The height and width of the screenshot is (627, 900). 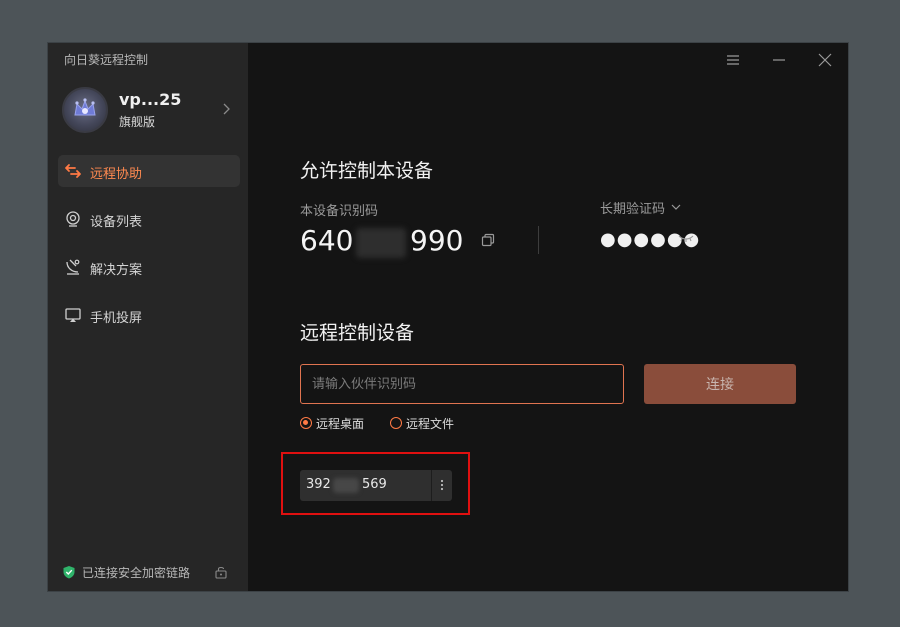 I want to click on annotation-highlight-box, so click(x=375, y=483).